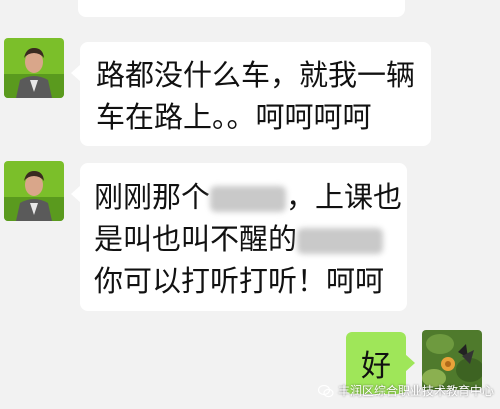 Image resolution: width=500 pixels, height=409 pixels. I want to click on my-avatar, so click(452, 360).